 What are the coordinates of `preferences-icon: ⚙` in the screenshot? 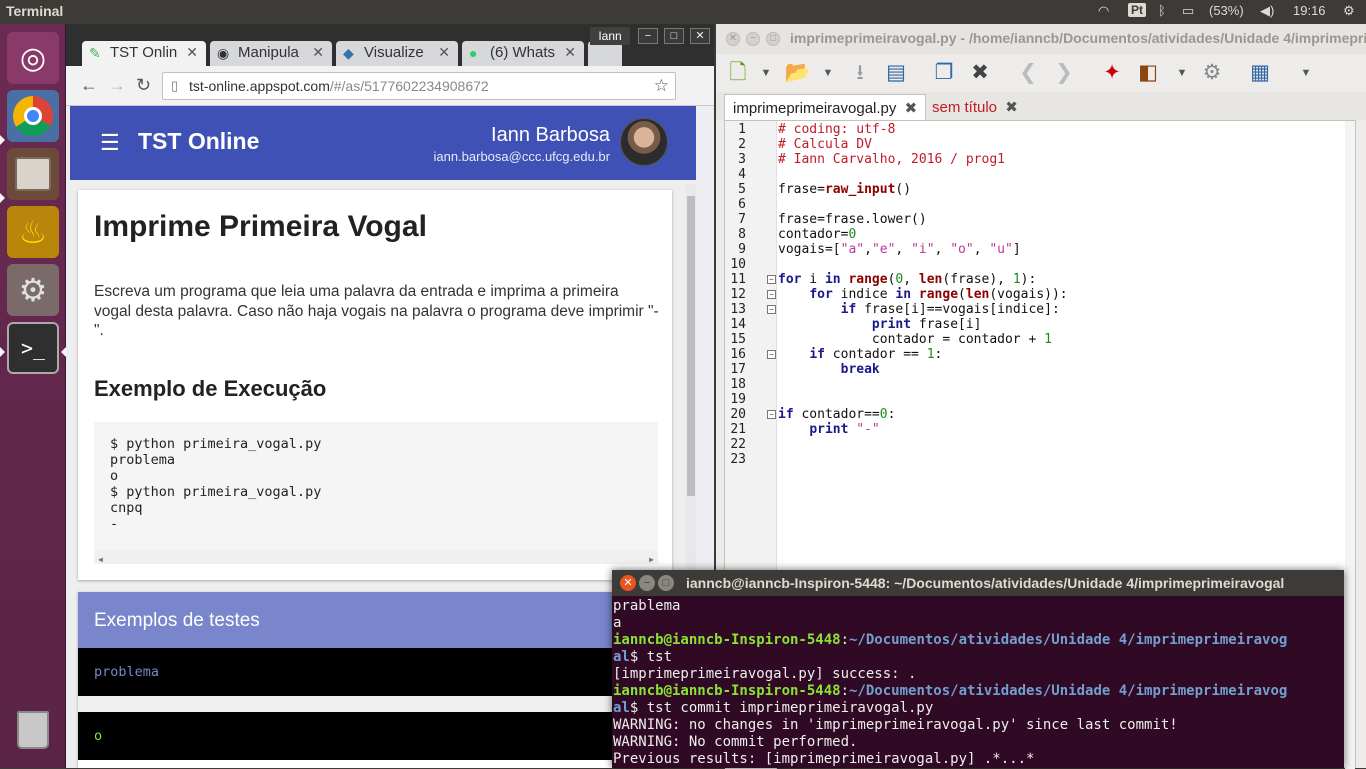 It's located at (1212, 73).